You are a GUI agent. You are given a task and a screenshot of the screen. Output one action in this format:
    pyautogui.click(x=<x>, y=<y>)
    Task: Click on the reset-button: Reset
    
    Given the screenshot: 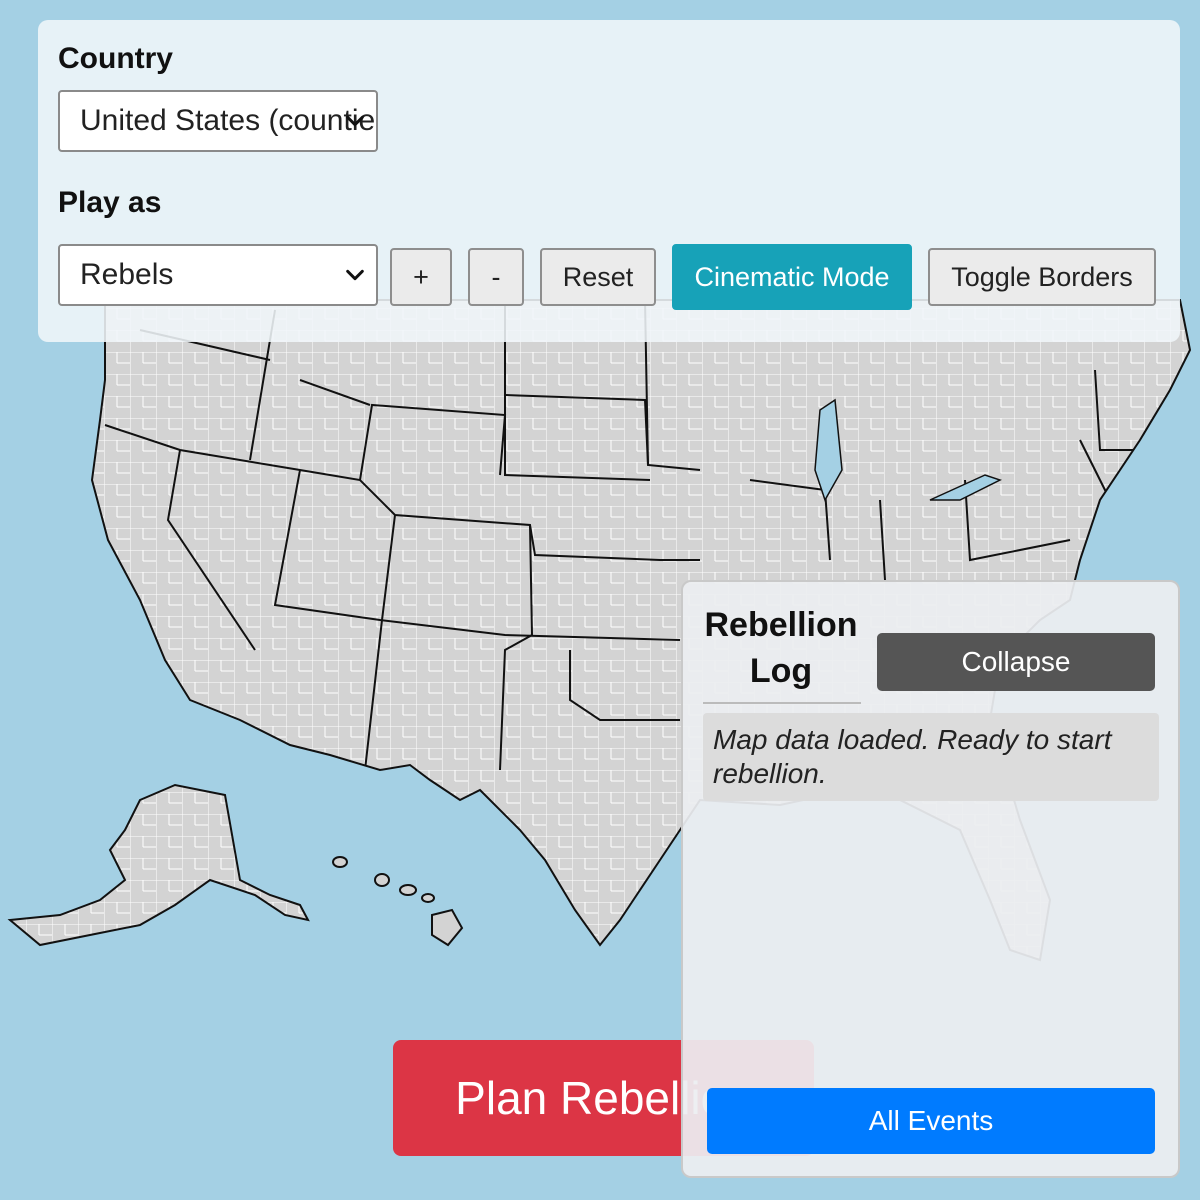 What is the action you would take?
    pyautogui.click(x=598, y=277)
    